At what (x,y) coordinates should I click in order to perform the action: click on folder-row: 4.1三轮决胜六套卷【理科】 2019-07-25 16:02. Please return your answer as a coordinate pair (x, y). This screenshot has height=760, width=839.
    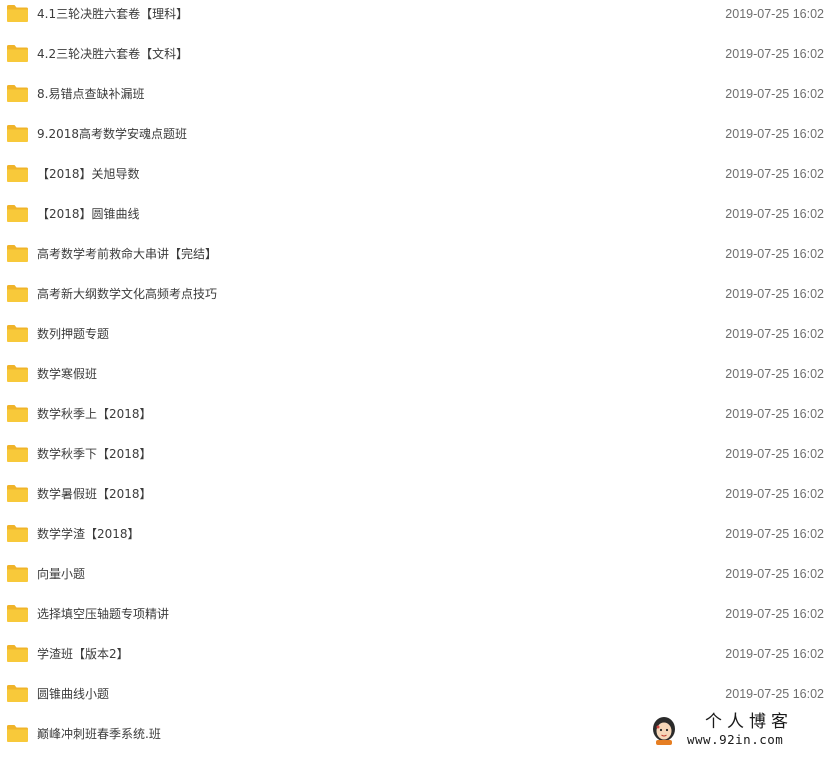
    Looking at the image, I should click on (419, 20).